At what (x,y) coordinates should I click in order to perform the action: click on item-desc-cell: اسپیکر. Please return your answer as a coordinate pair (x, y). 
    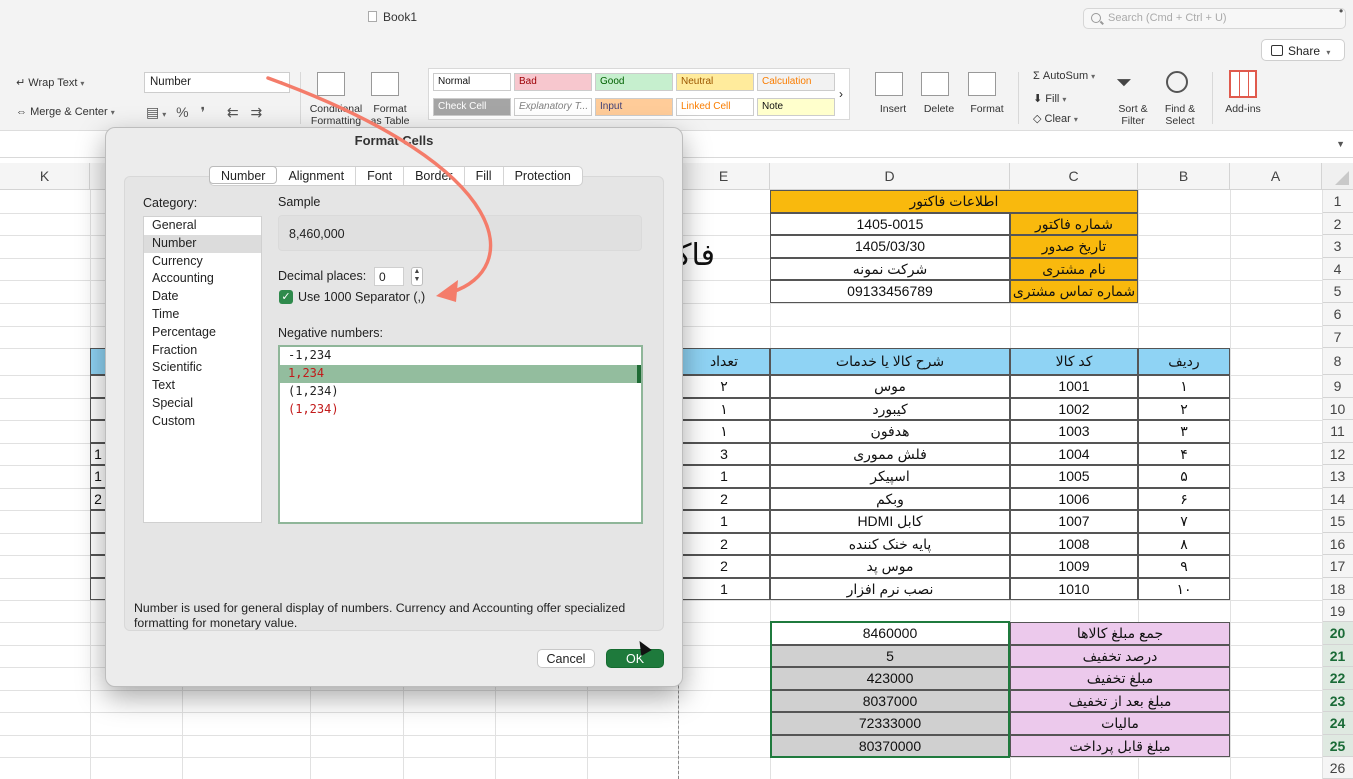
    Looking at the image, I should click on (890, 476).